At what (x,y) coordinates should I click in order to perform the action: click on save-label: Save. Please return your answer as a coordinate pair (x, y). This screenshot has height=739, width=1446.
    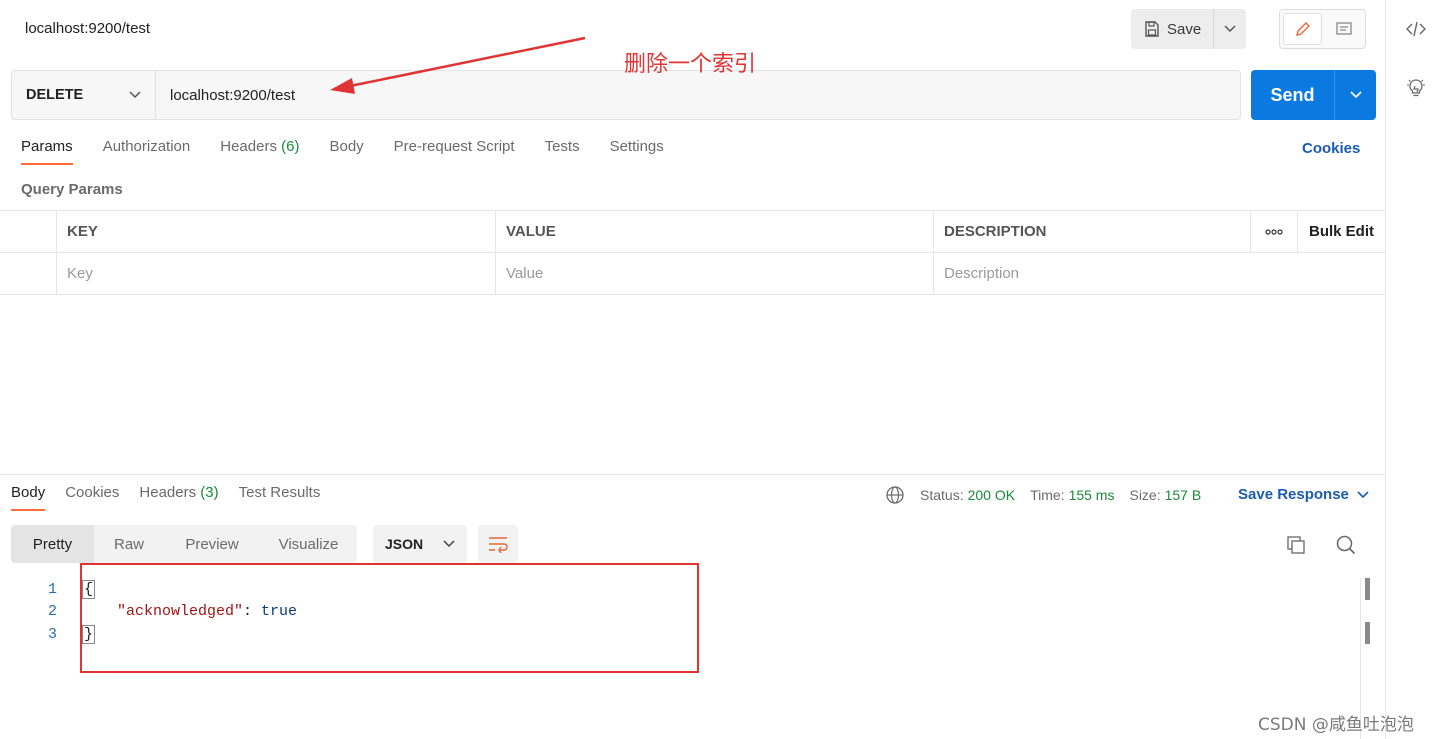
    Looking at the image, I should click on (1184, 29).